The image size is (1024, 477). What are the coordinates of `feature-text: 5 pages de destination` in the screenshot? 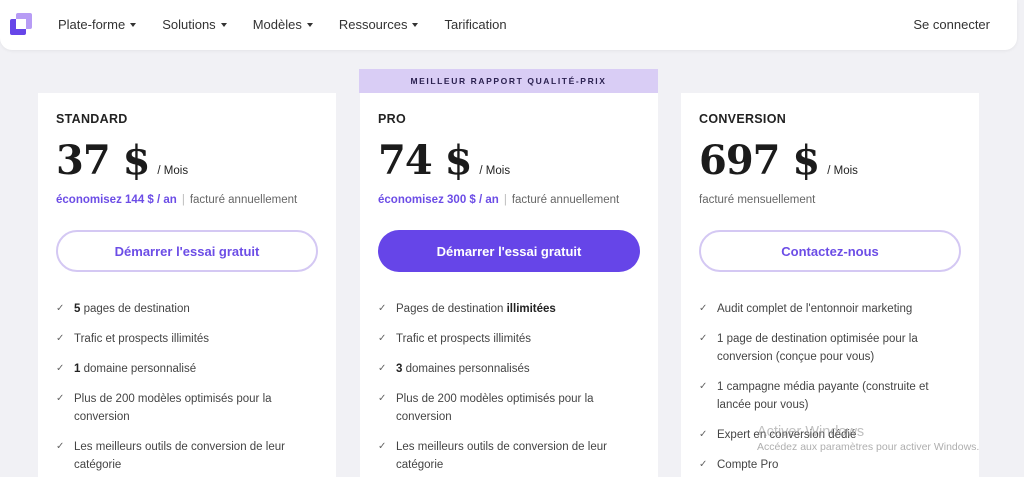 It's located at (132, 309).